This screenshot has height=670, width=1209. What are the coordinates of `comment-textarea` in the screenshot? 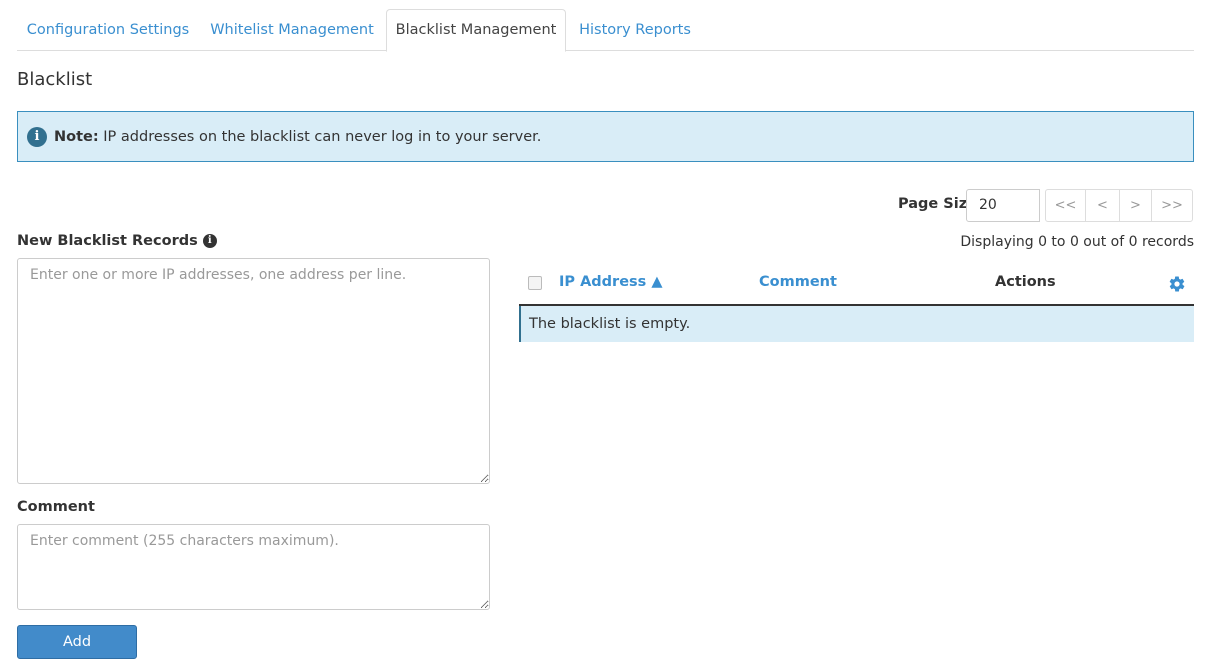 It's located at (253, 567).